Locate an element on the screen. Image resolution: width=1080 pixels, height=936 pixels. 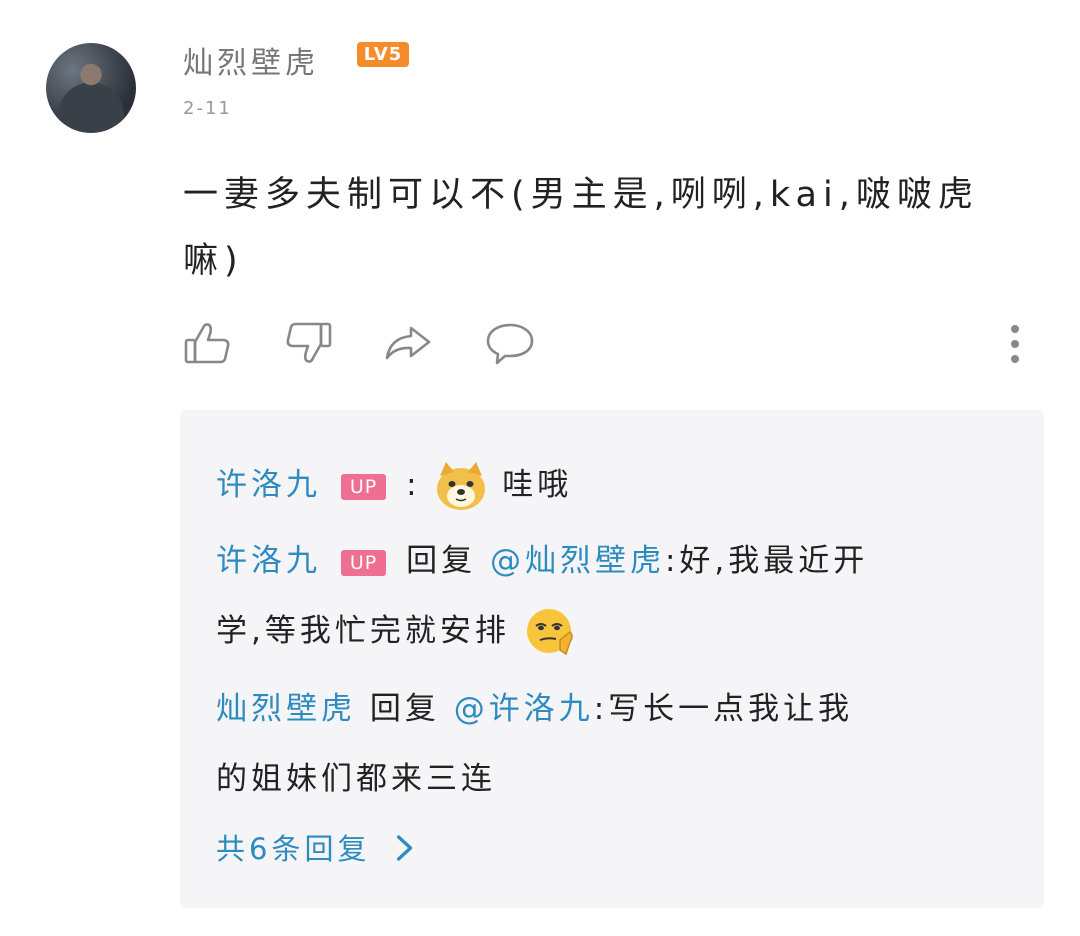
thumbs-down-icon is located at coordinates (308, 343).